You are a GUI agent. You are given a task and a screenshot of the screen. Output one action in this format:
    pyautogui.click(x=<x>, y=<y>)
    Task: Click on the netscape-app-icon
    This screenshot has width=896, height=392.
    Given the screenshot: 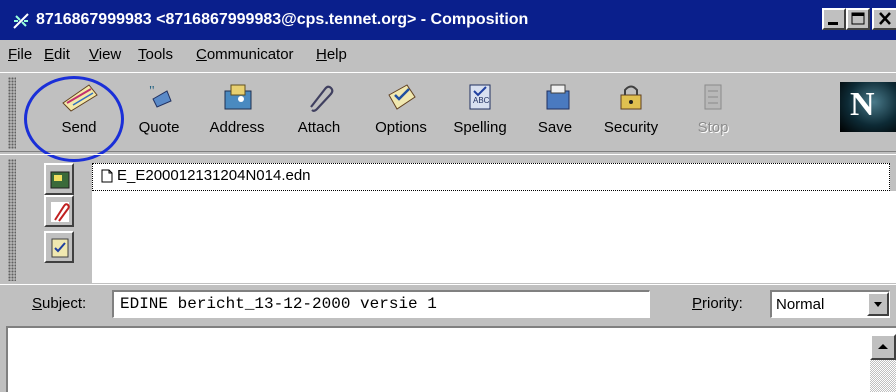 What is the action you would take?
    pyautogui.click(x=21, y=21)
    